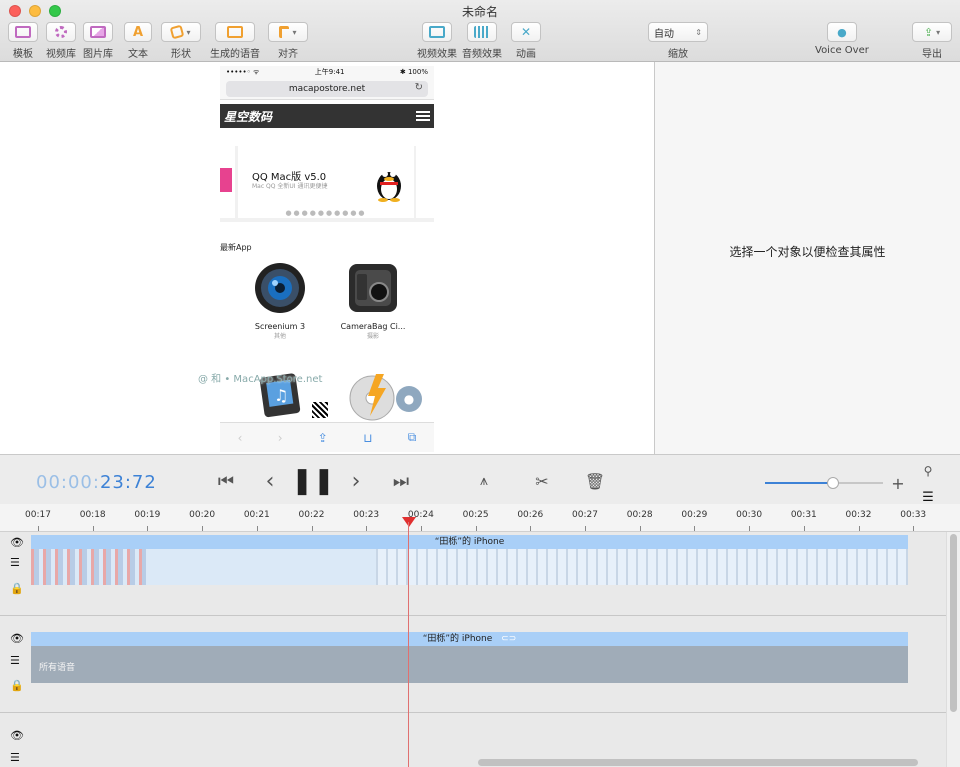 The image size is (960, 767). What do you see at coordinates (288, 41) in the screenshot?
I see `align-button: ▾ 对齐` at bounding box center [288, 41].